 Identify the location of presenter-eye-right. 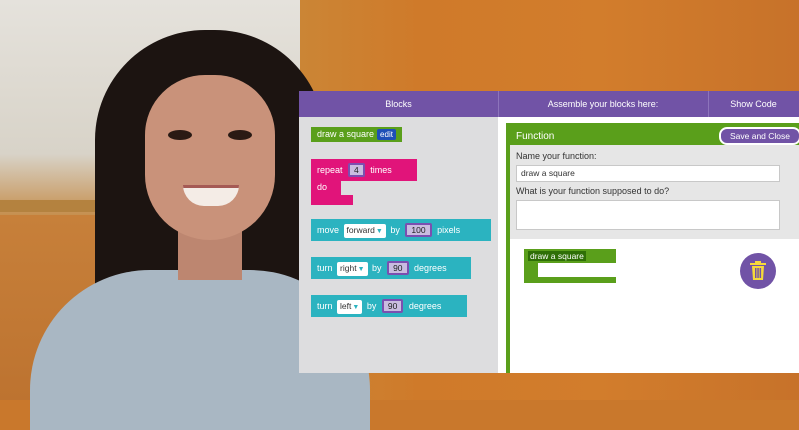
(240, 135).